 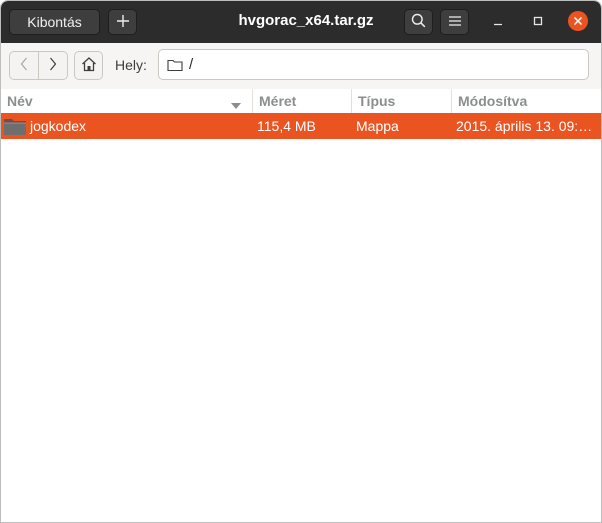 I want to click on column-headers: Név Méret Típus Módosítva, so click(x=301, y=101).